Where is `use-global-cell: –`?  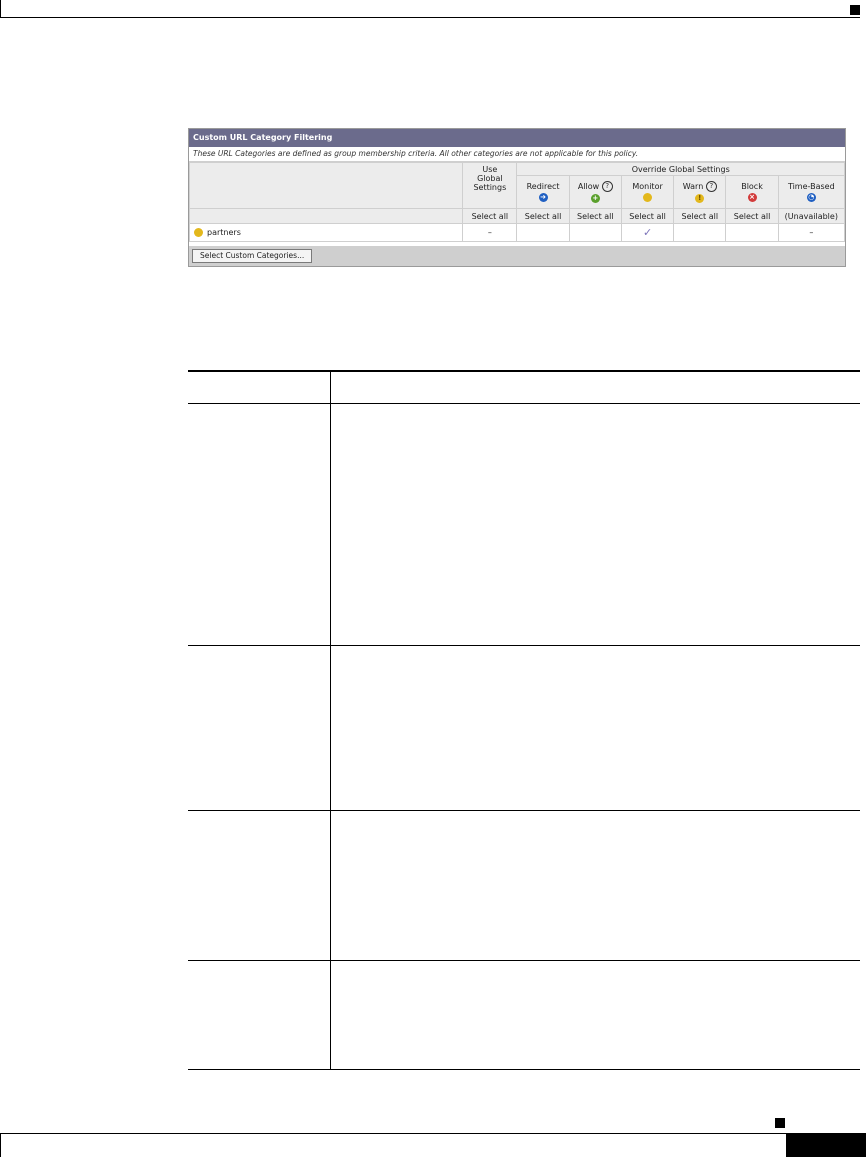 use-global-cell: – is located at coordinates (490, 232).